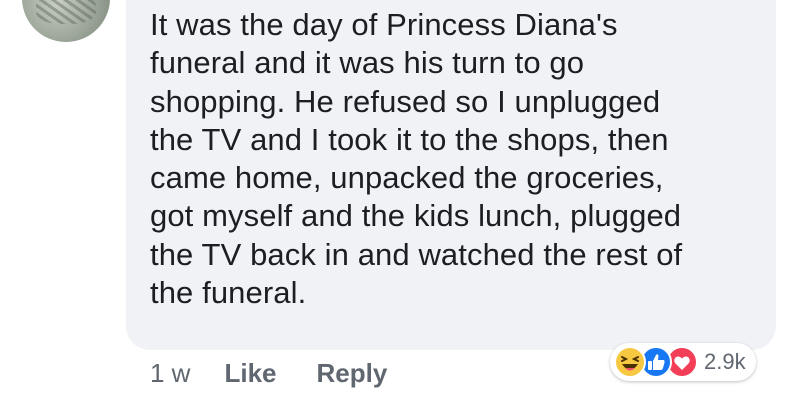 Image resolution: width=800 pixels, height=414 pixels. I want to click on comment-actions: 1 w Like Reply, so click(268, 373).